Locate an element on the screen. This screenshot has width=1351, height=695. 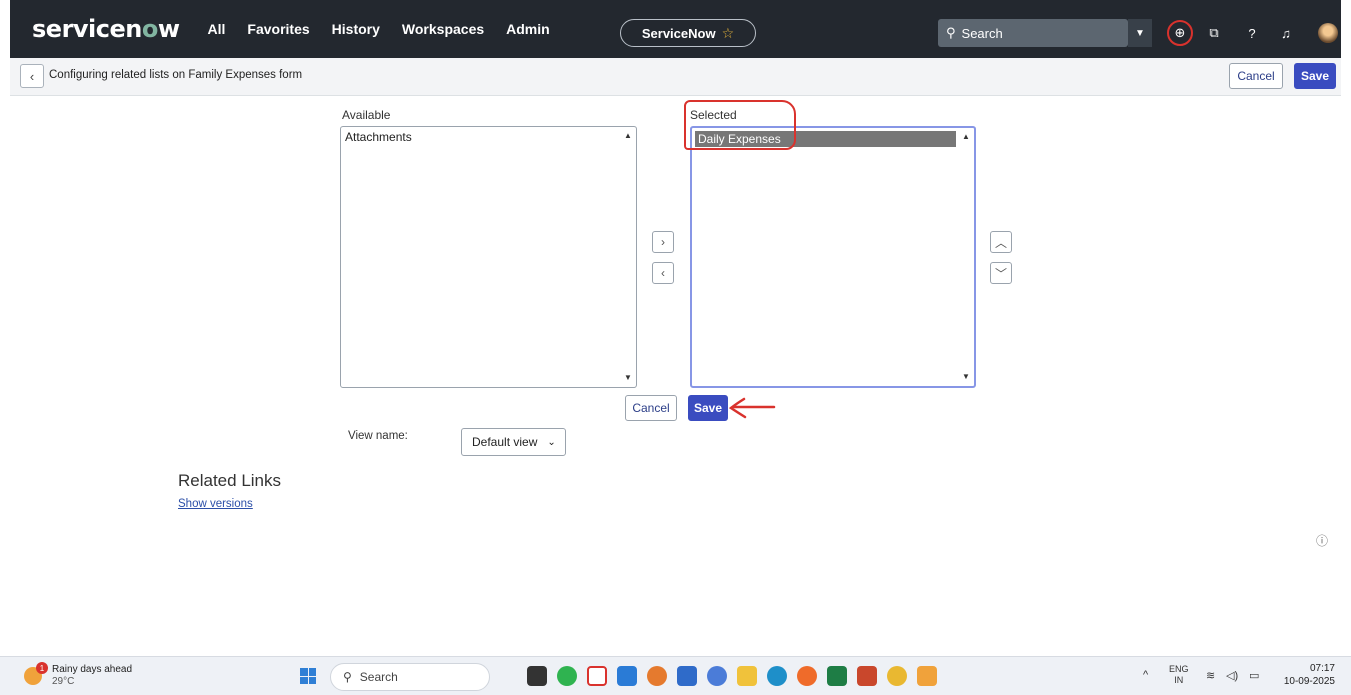
edge-icon is located at coordinates (777, 676).